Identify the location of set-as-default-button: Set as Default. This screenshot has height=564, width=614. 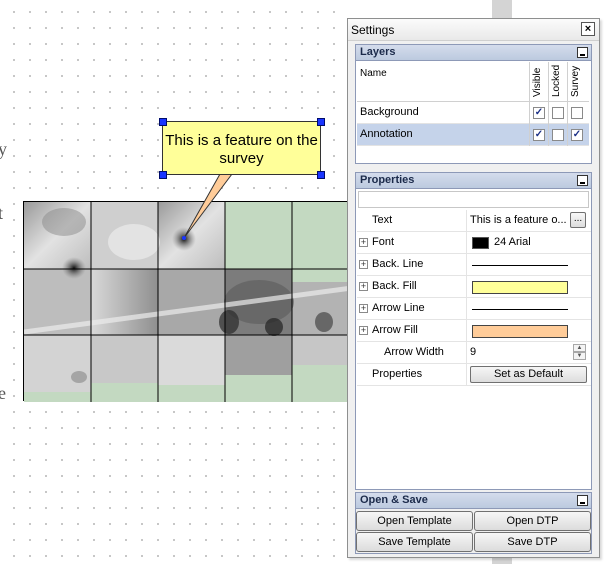
(528, 374).